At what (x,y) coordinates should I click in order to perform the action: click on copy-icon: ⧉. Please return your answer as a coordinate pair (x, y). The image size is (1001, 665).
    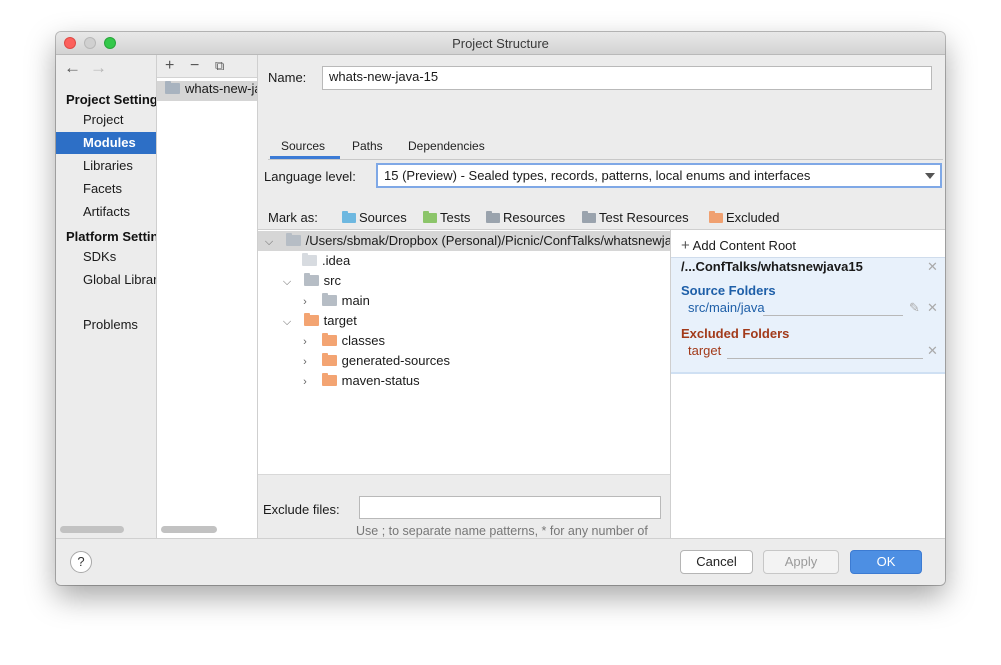
    Looking at the image, I should click on (219, 66).